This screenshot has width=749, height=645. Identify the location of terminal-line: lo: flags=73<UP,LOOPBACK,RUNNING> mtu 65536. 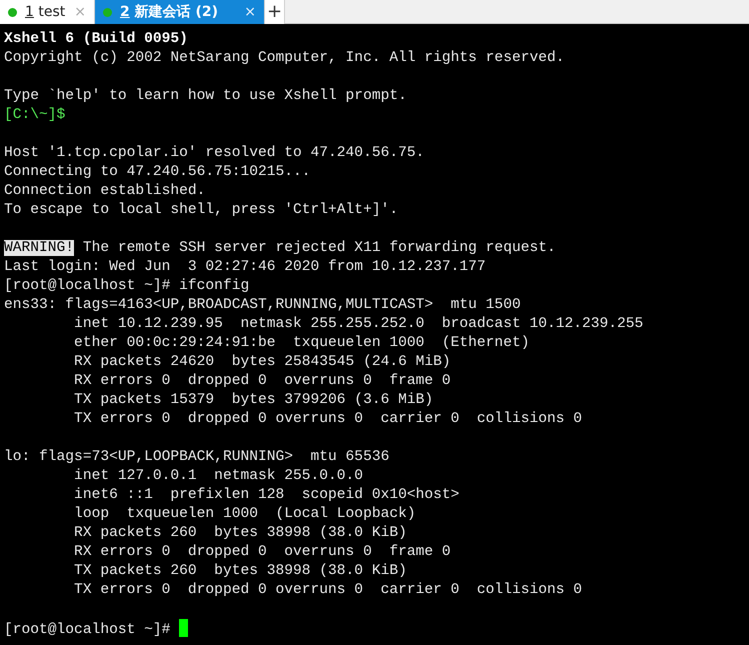
(197, 457).